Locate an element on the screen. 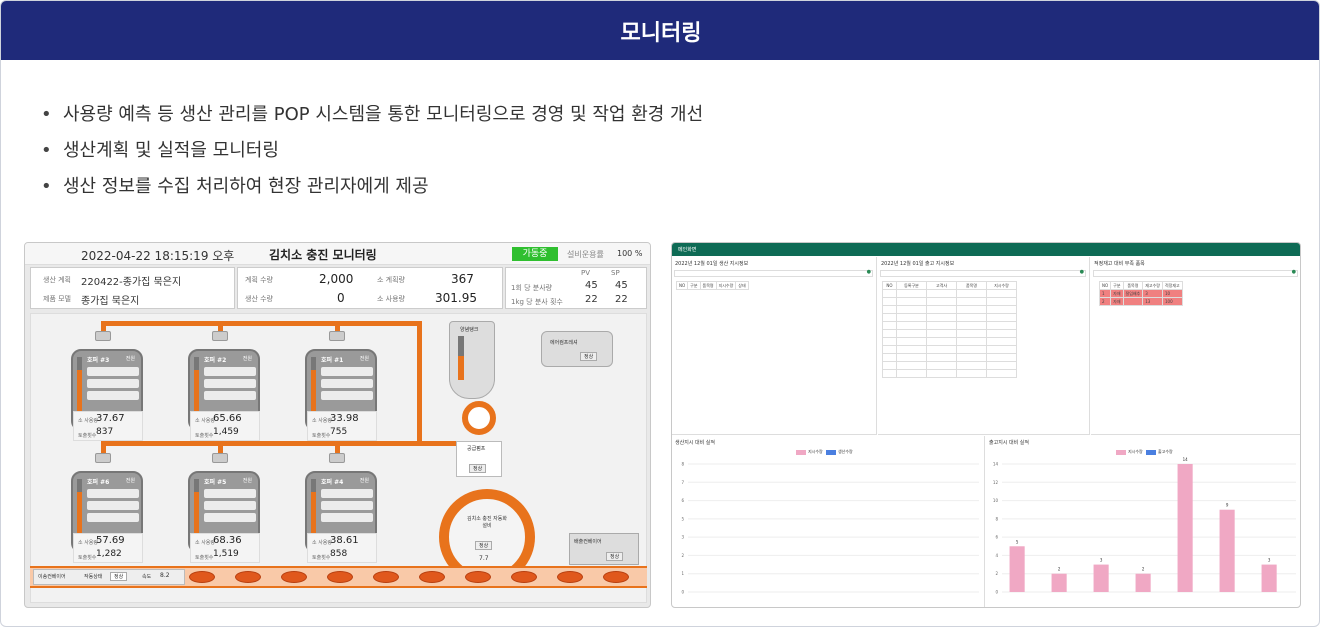  shipment-order-panel: 2022년 12월 01일 출고 지시정보 ● NO 등록구분 고객사 품목명 지시수량 is located at coordinates (984, 346).